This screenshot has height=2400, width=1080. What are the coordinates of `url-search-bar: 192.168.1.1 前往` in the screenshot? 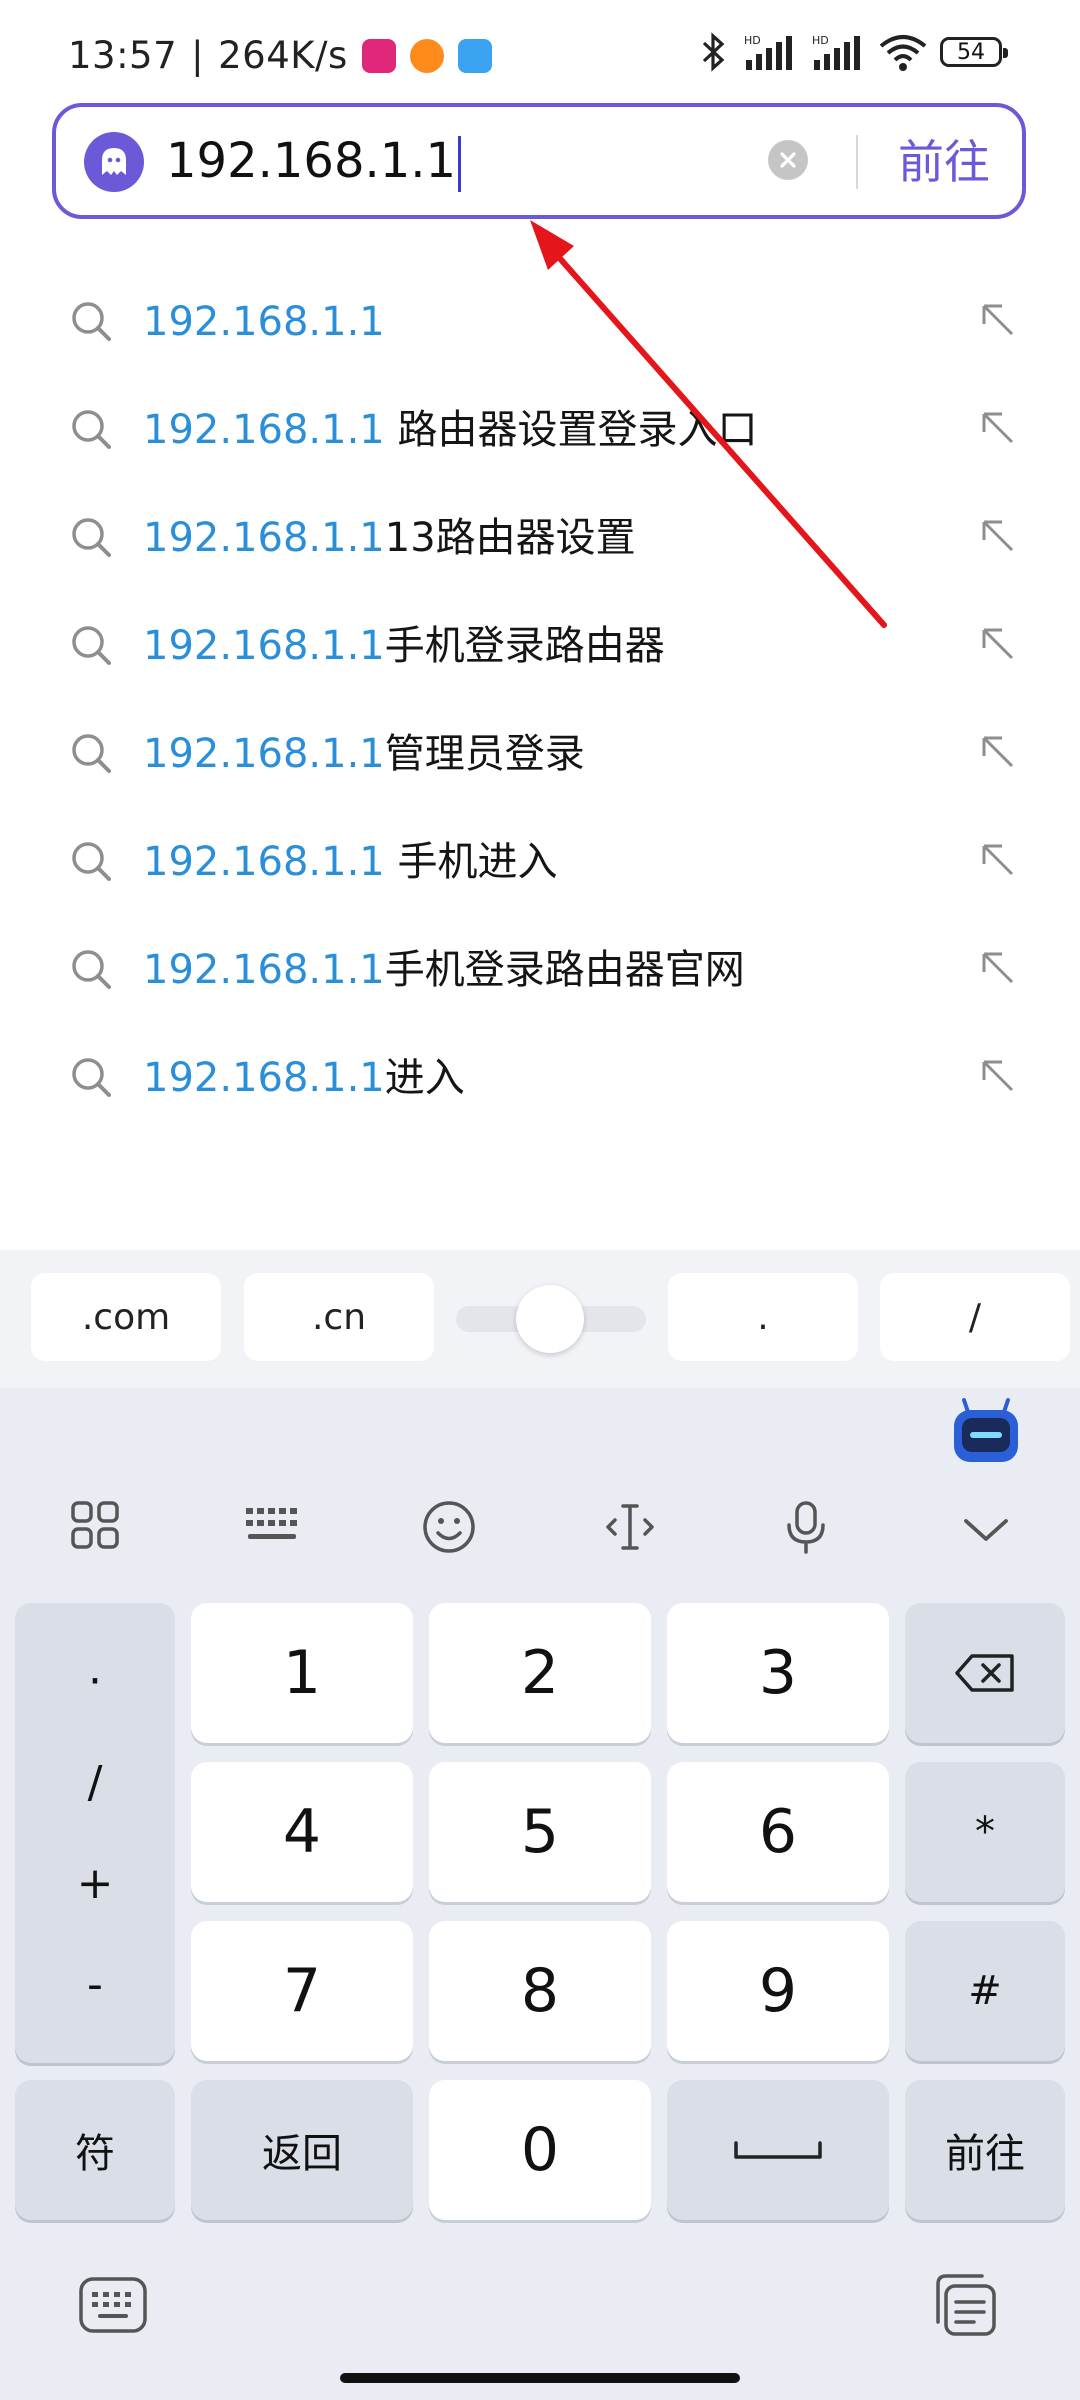 It's located at (539, 161).